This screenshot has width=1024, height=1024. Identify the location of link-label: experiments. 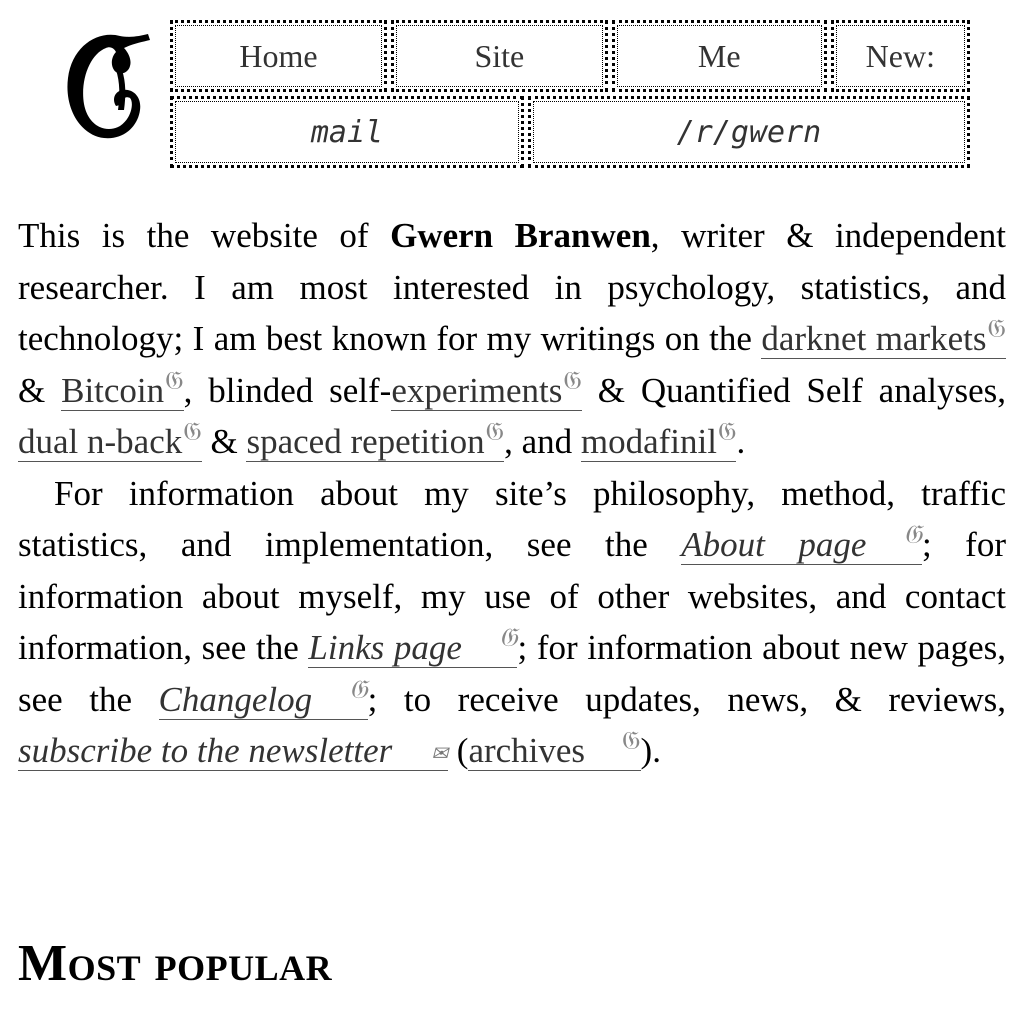
(477, 390).